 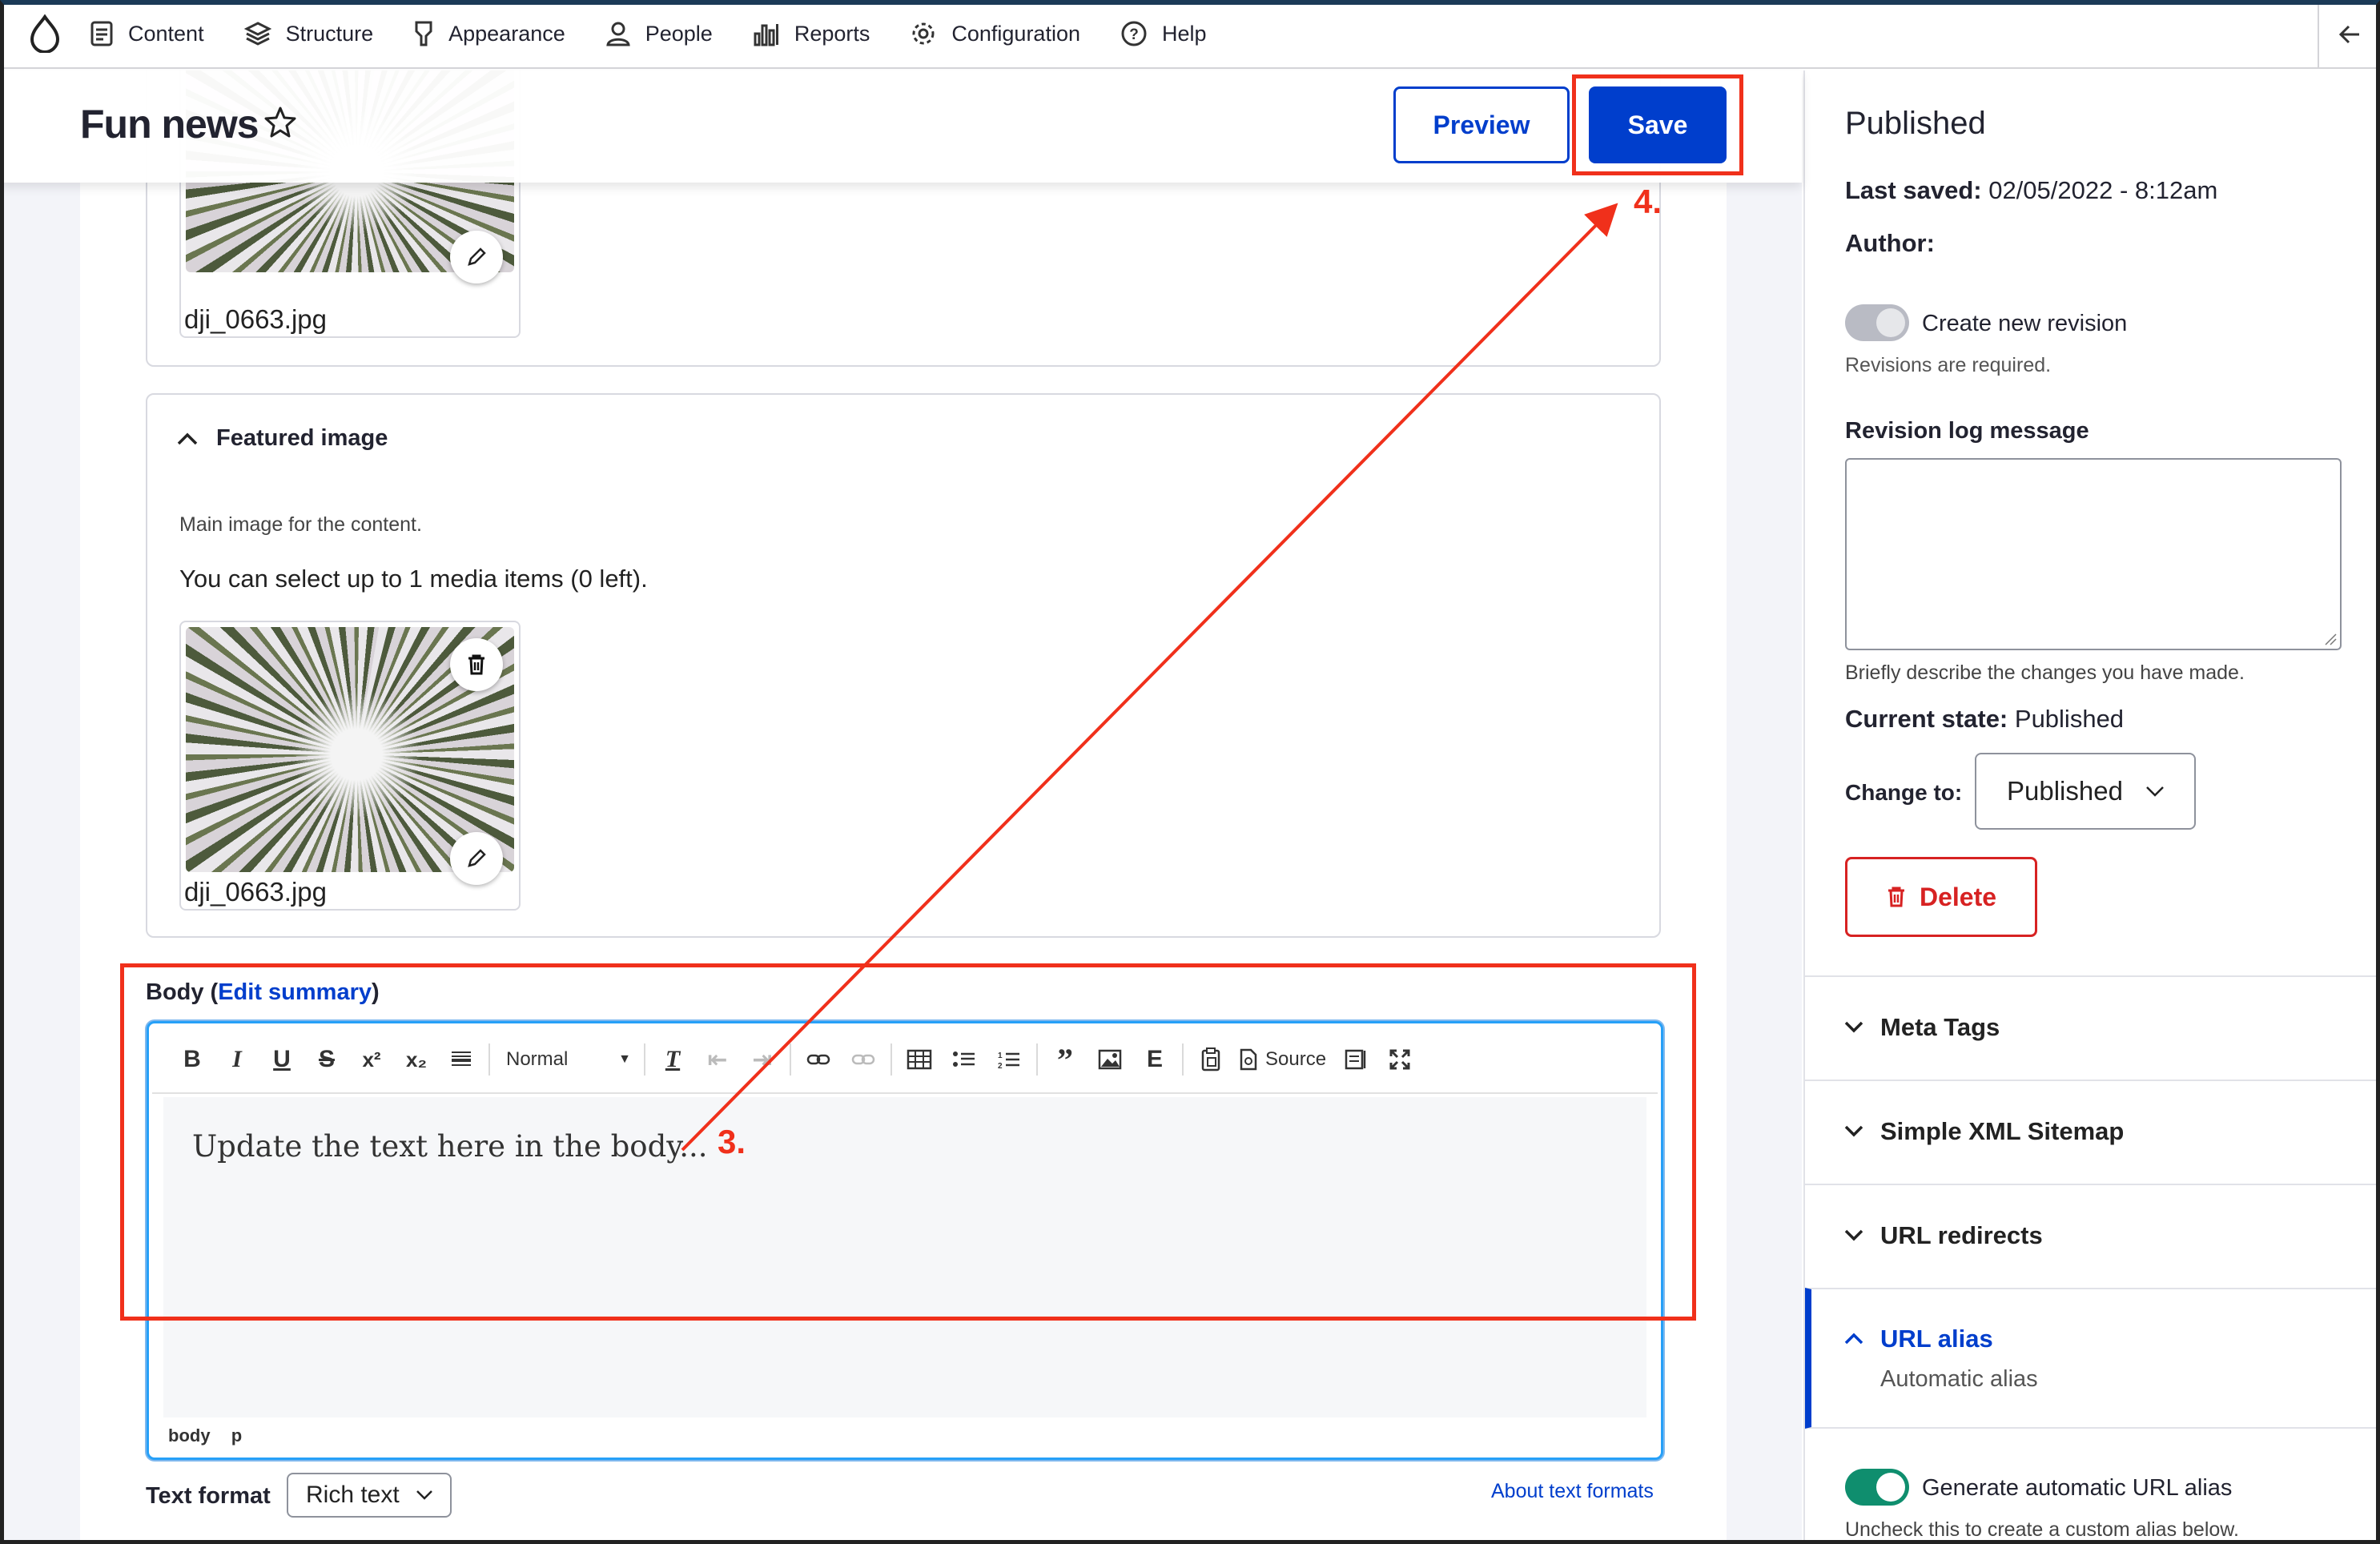 What do you see at coordinates (2077, 1488) in the screenshot?
I see `auto-alias-label: Generate automatic URL alias` at bounding box center [2077, 1488].